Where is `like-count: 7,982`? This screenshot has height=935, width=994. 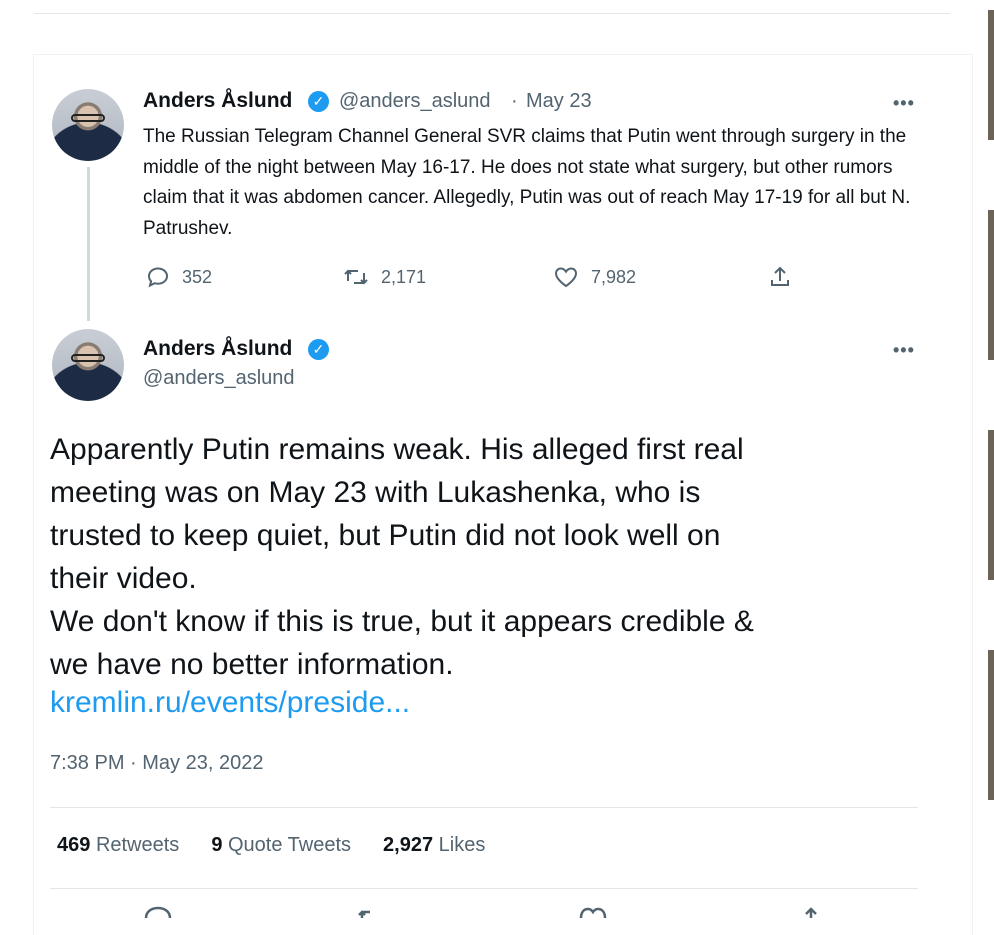
like-count: 7,982 is located at coordinates (614, 276).